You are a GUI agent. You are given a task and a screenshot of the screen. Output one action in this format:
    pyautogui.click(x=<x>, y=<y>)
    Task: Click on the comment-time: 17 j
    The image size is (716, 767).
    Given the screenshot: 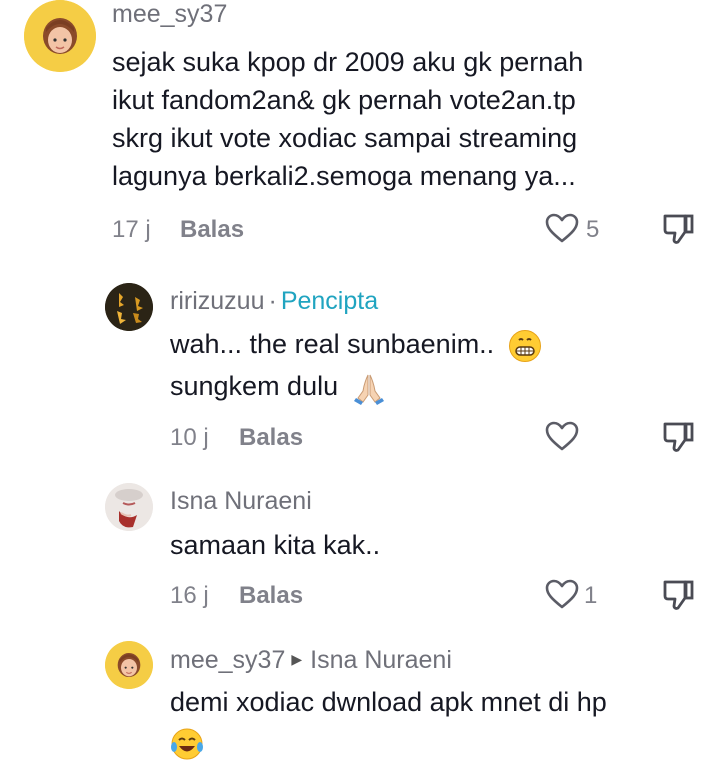 What is the action you would take?
    pyautogui.click(x=131, y=229)
    